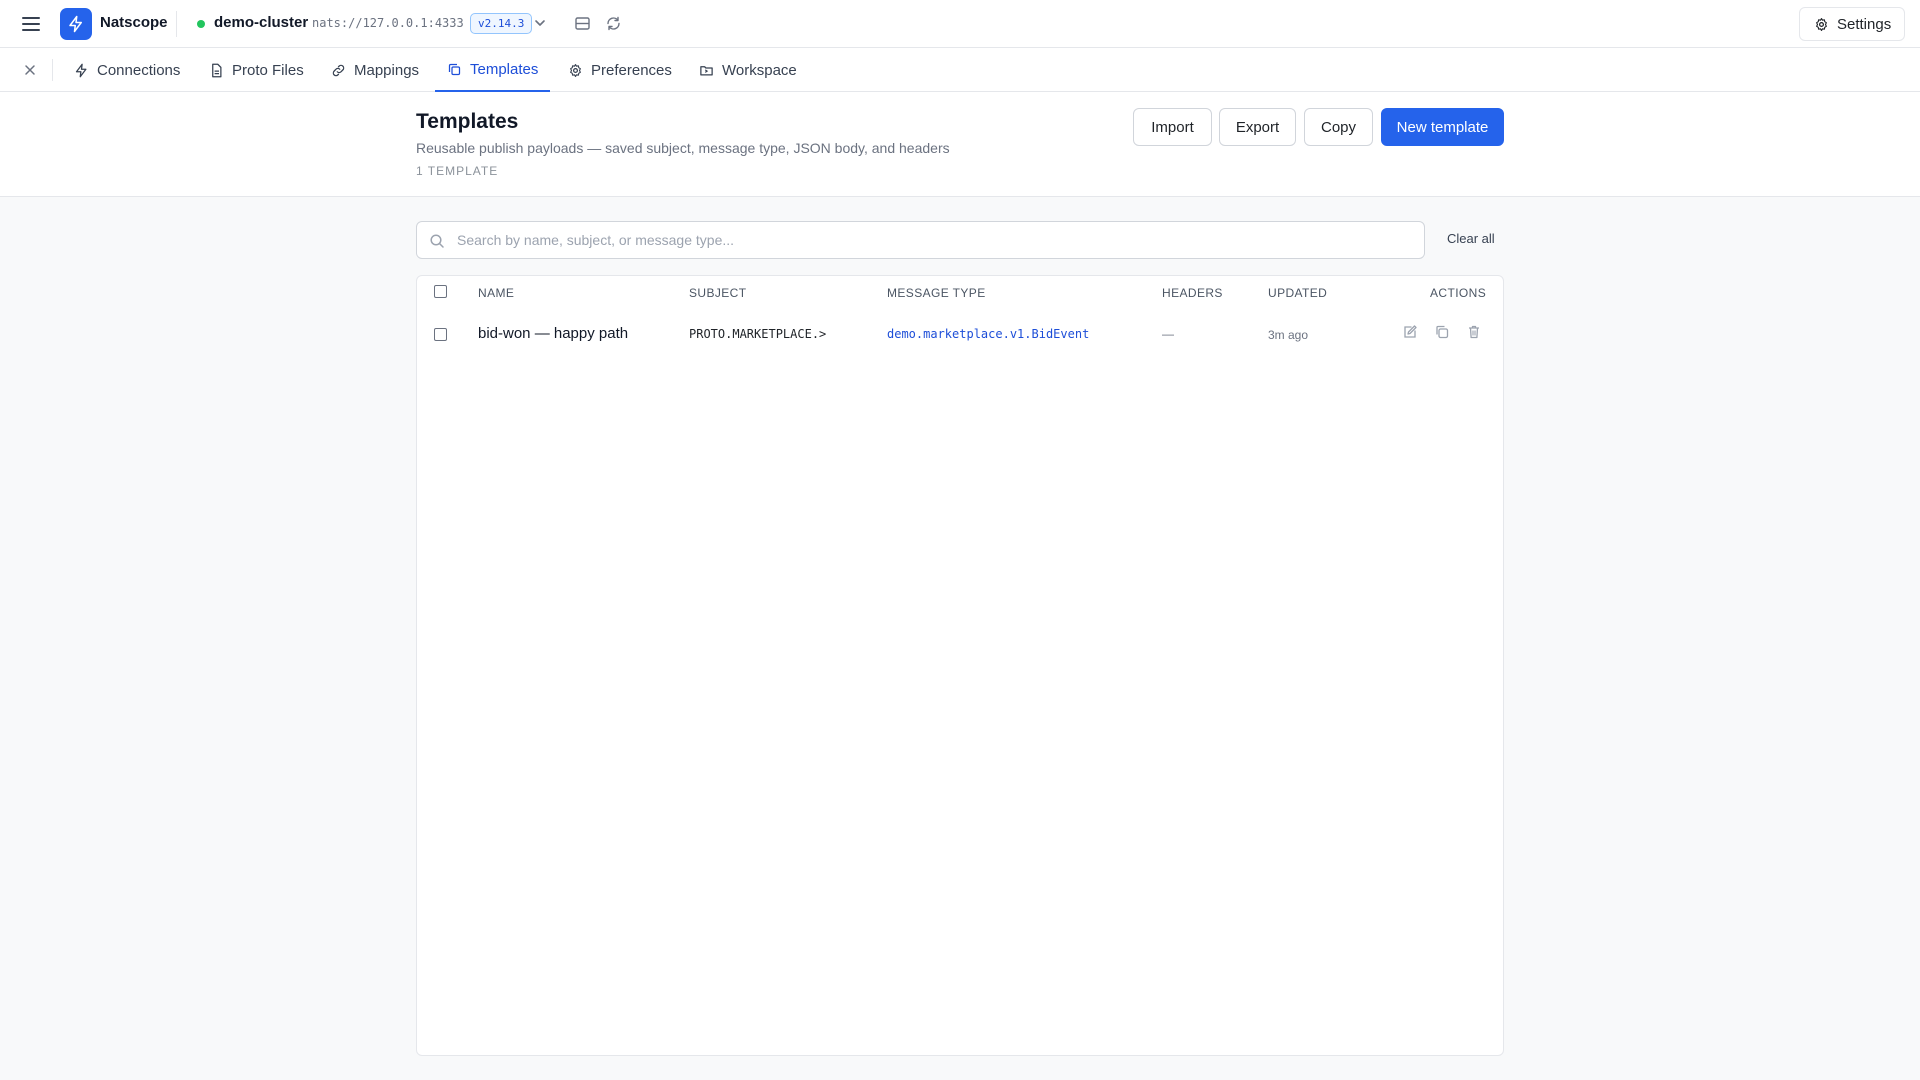 The image size is (1920, 1080). What do you see at coordinates (1442, 127) in the screenshot?
I see `new-template-button: New template` at bounding box center [1442, 127].